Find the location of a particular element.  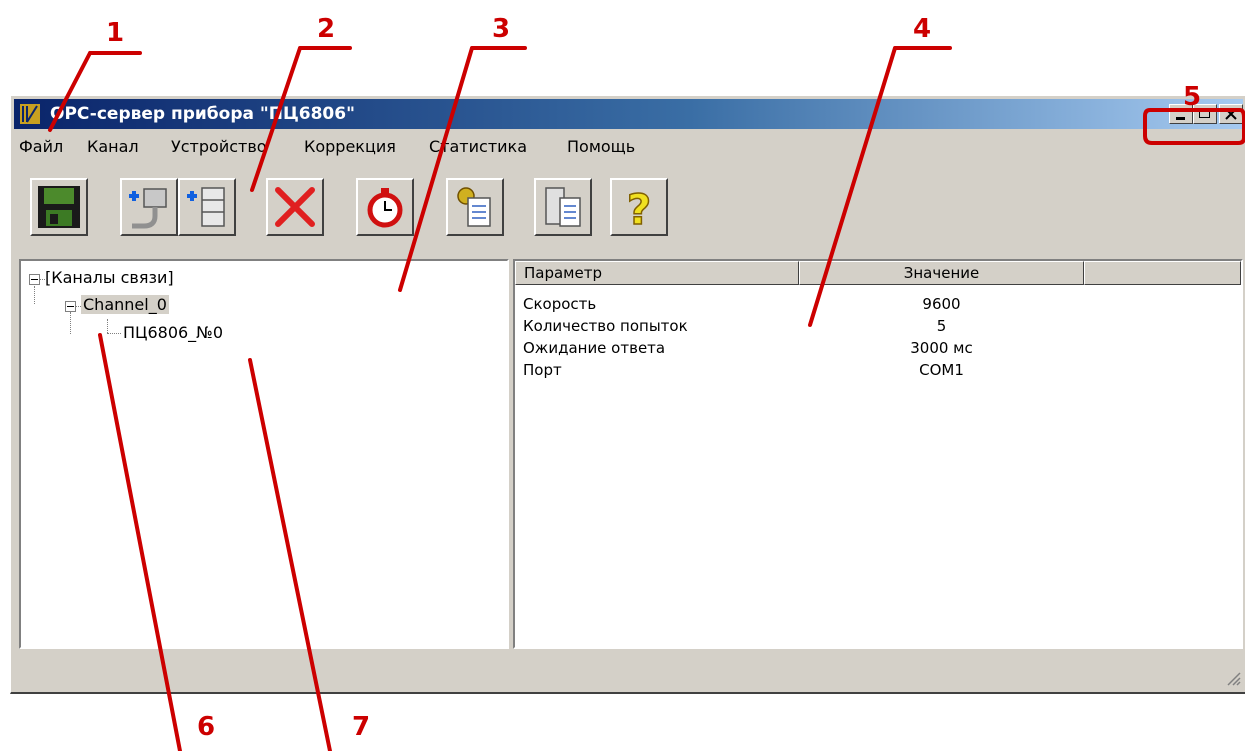

annotation-label: 6 is located at coordinates (206, 727).